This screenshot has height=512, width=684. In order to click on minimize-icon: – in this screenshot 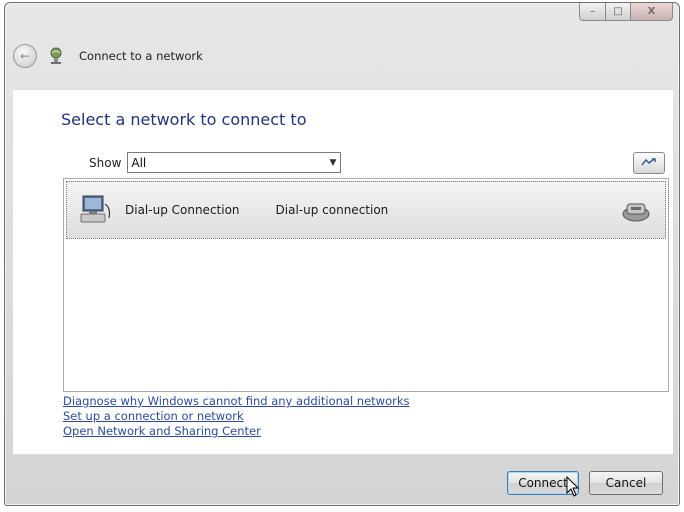, I will do `click(592, 11)`.